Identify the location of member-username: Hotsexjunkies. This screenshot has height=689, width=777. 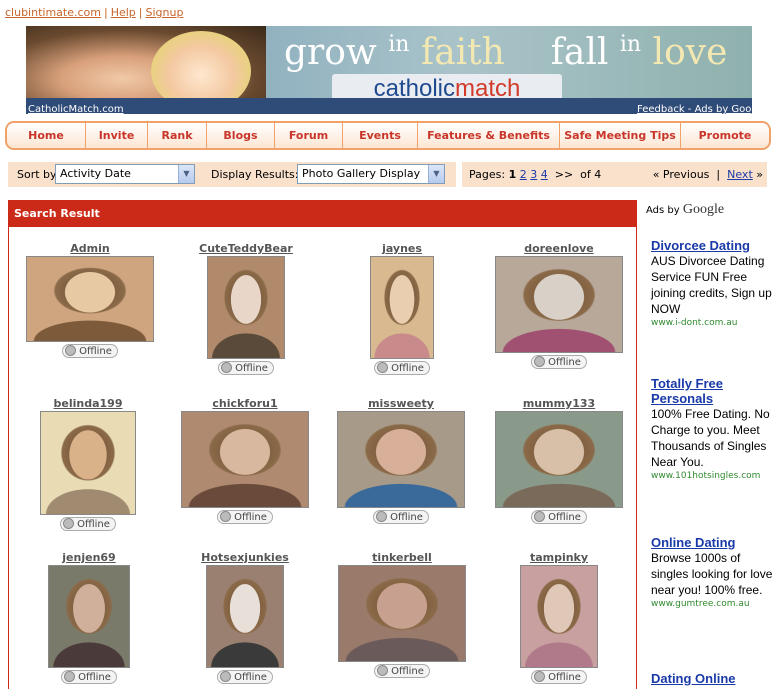
(245, 557).